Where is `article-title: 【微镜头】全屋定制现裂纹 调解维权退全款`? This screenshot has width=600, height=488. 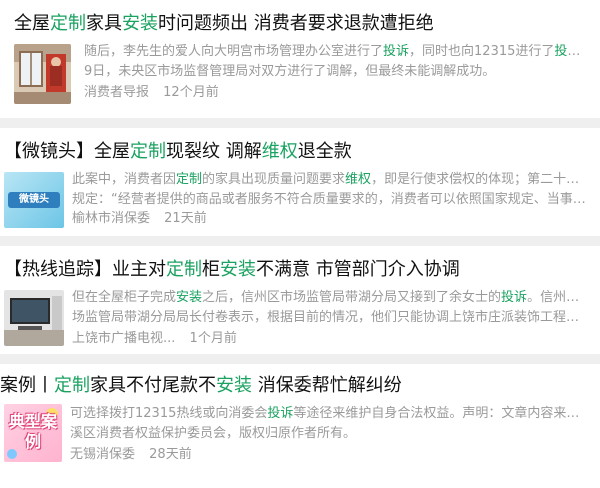 article-title: 【微镜头】全屋定制现裂纹 调解维权退全款 is located at coordinates (178, 152).